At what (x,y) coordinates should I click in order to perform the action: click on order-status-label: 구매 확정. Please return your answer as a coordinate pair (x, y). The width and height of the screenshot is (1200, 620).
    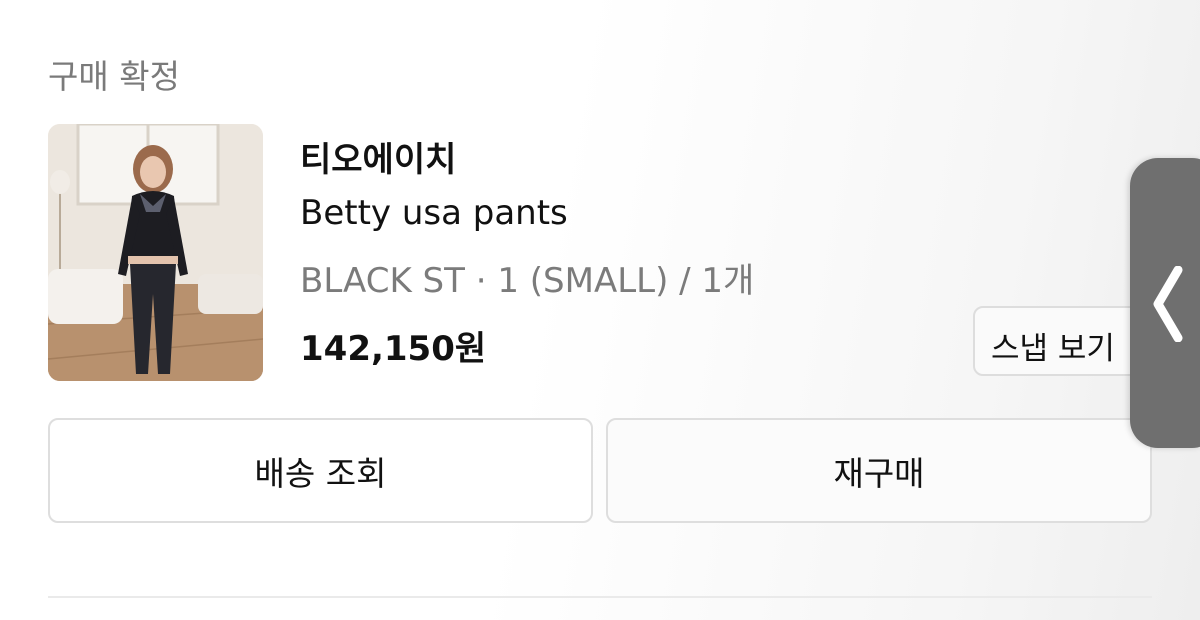
    Looking at the image, I should click on (114, 76).